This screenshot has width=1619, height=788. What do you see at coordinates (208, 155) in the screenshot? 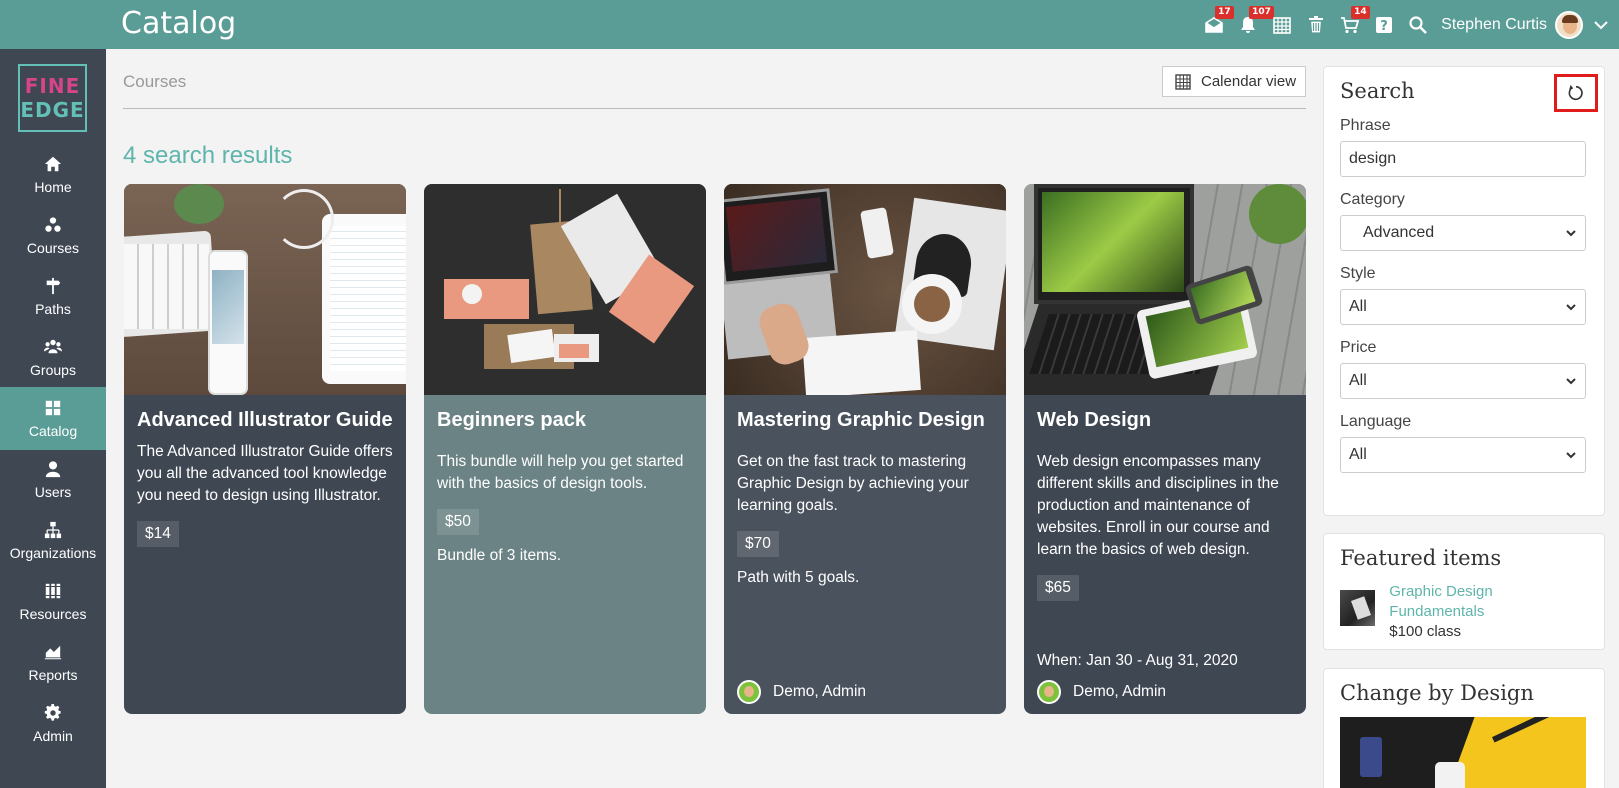
I see `results-count: 4 search results` at bounding box center [208, 155].